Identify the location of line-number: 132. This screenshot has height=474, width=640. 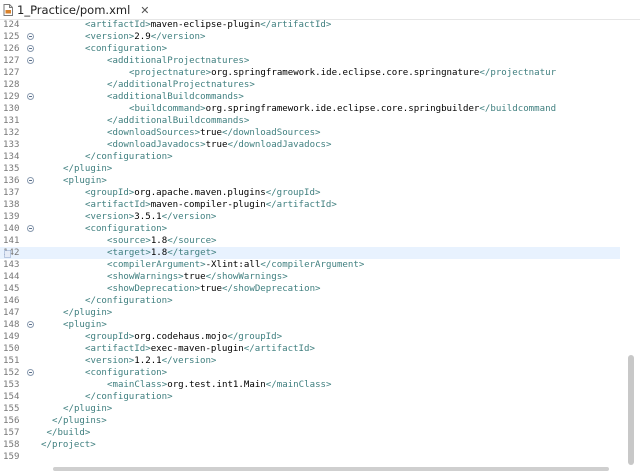
(11, 133).